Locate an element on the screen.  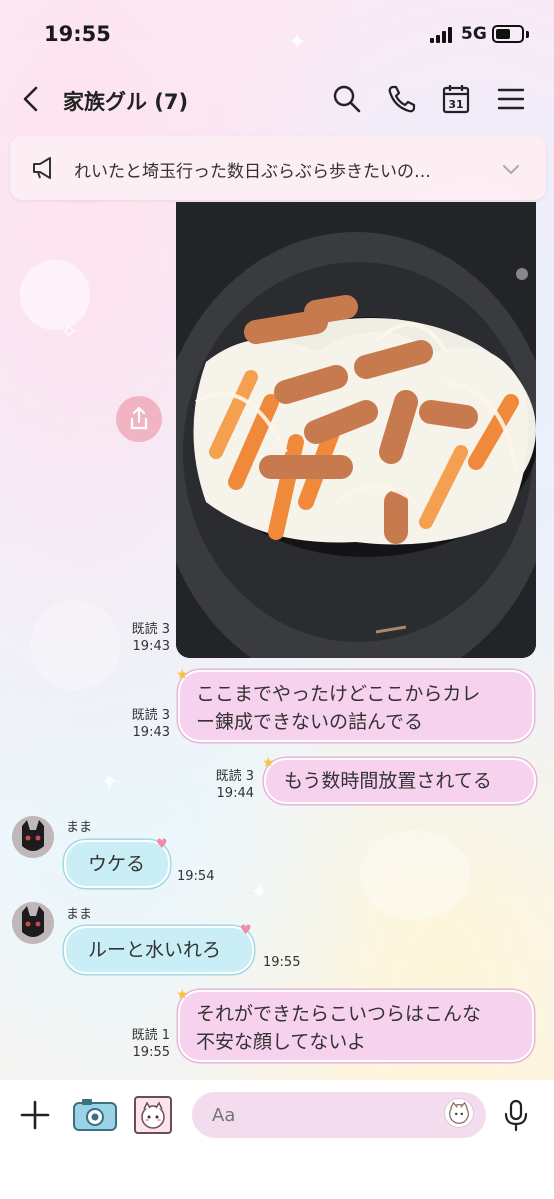
status-bar: 19:55 5G is located at coordinates (277, 35).